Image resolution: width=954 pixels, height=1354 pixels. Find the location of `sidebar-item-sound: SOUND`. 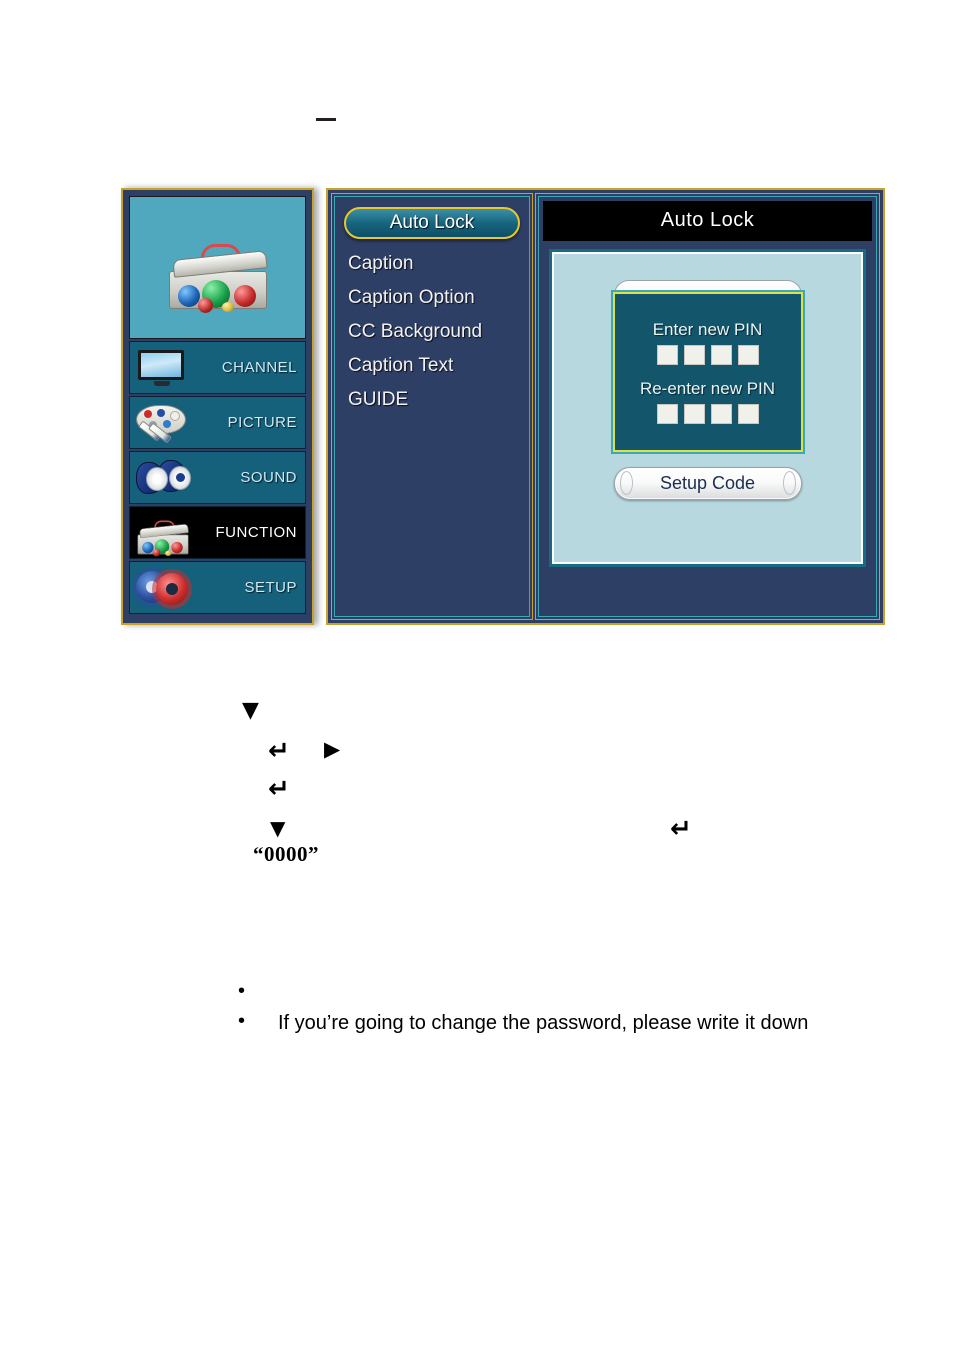

sidebar-item-sound: SOUND is located at coordinates (217, 477).